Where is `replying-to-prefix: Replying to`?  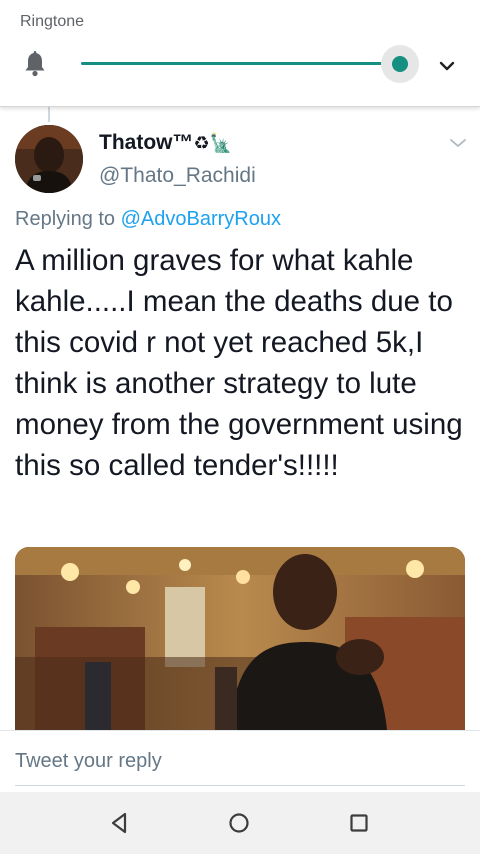 replying-to-prefix: Replying to is located at coordinates (68, 219).